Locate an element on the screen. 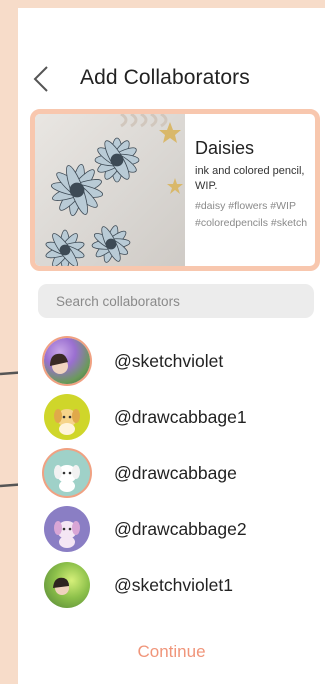 This screenshot has height=684, width=325. collaborator-row: @drawcabbage2 is located at coordinates (171, 529).